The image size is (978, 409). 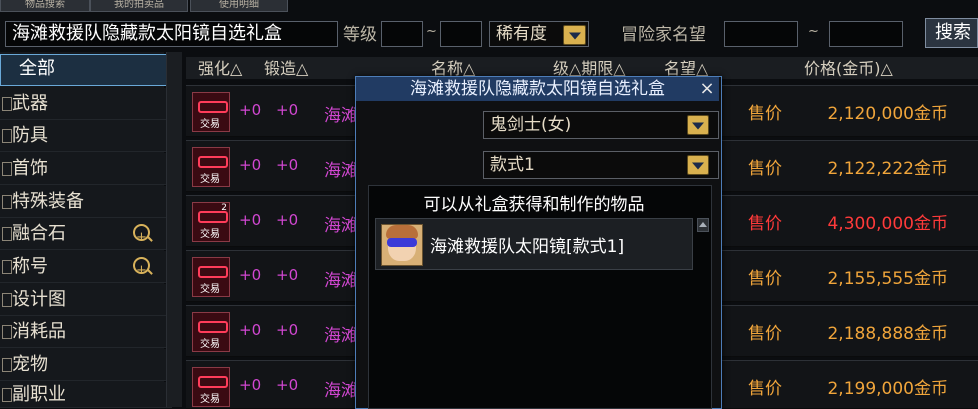 What do you see at coordinates (37, 68) in the screenshot?
I see `category-label: 全部` at bounding box center [37, 68].